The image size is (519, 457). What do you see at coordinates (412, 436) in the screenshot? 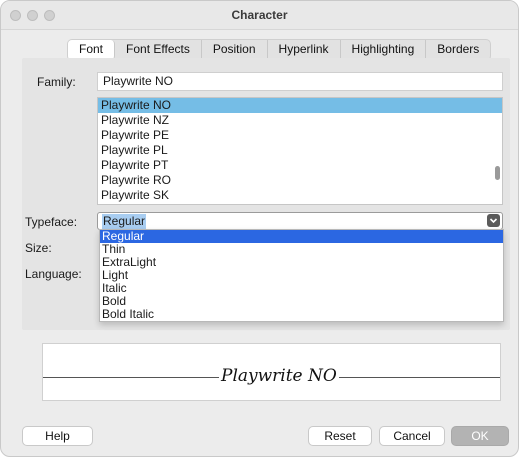
I see `cancel-button: Cancel` at bounding box center [412, 436].